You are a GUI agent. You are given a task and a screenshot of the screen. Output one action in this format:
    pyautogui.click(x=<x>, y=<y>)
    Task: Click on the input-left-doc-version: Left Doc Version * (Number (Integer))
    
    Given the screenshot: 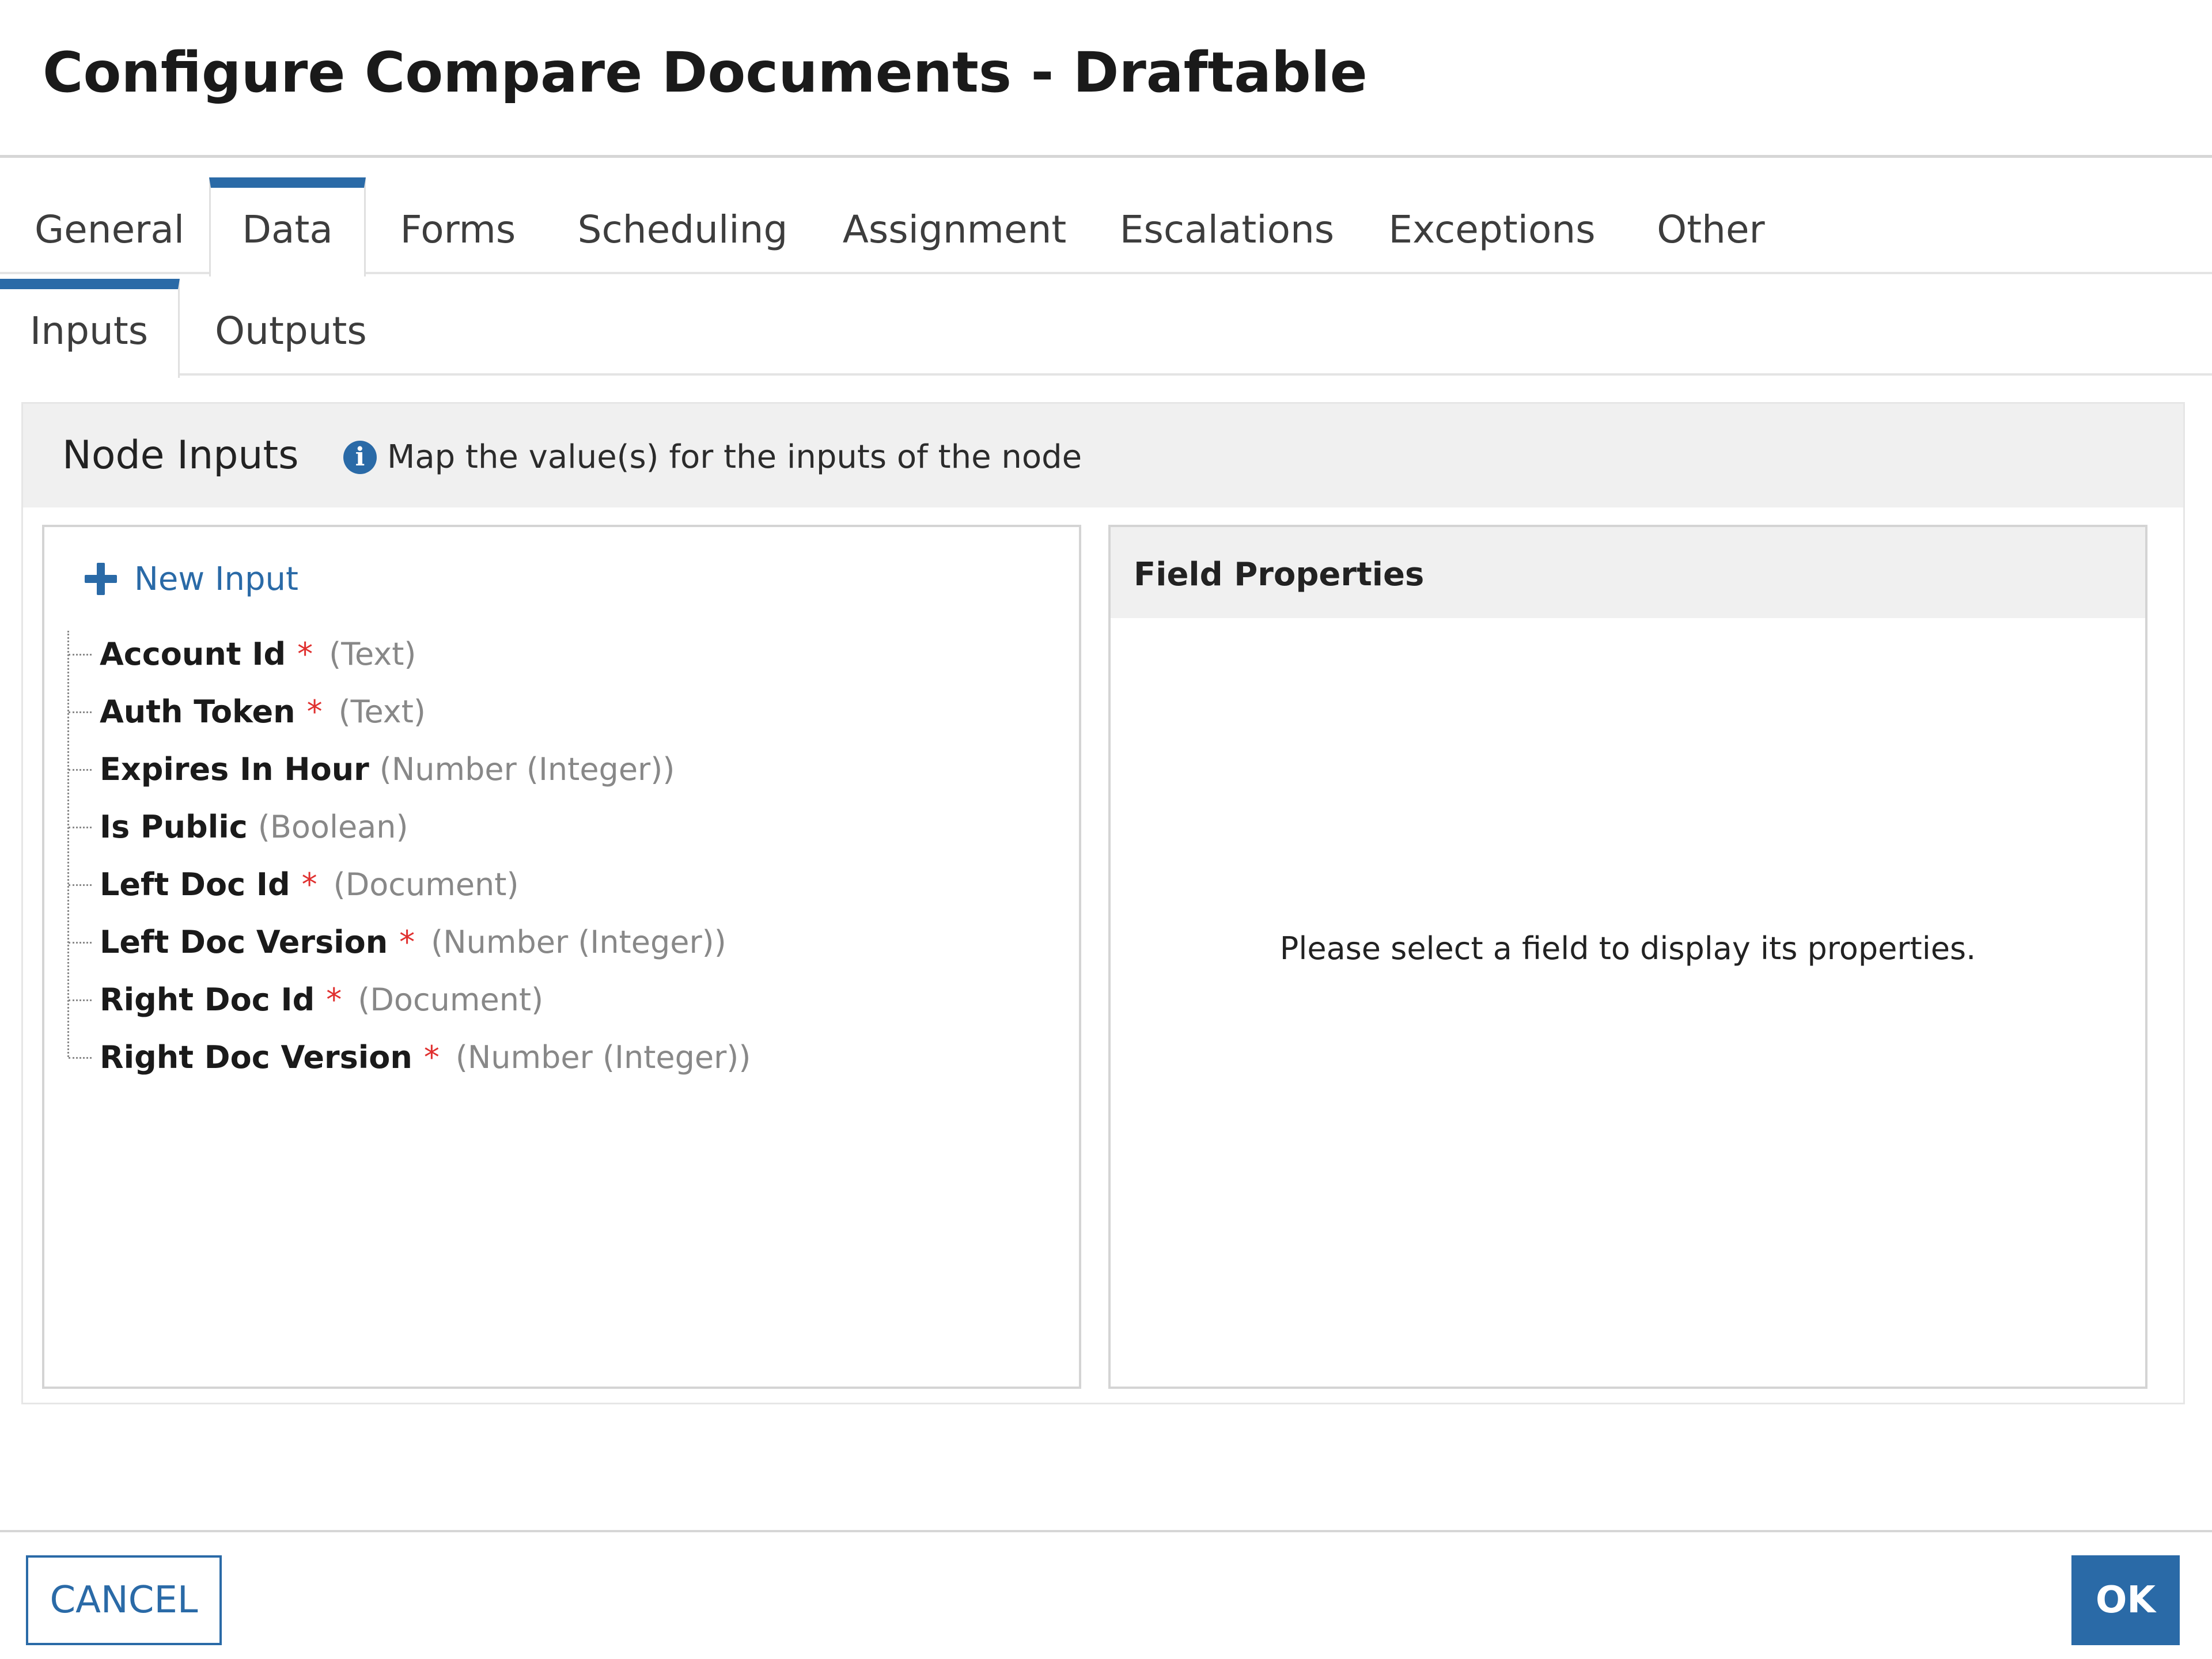 What is the action you would take?
    pyautogui.click(x=557, y=942)
    